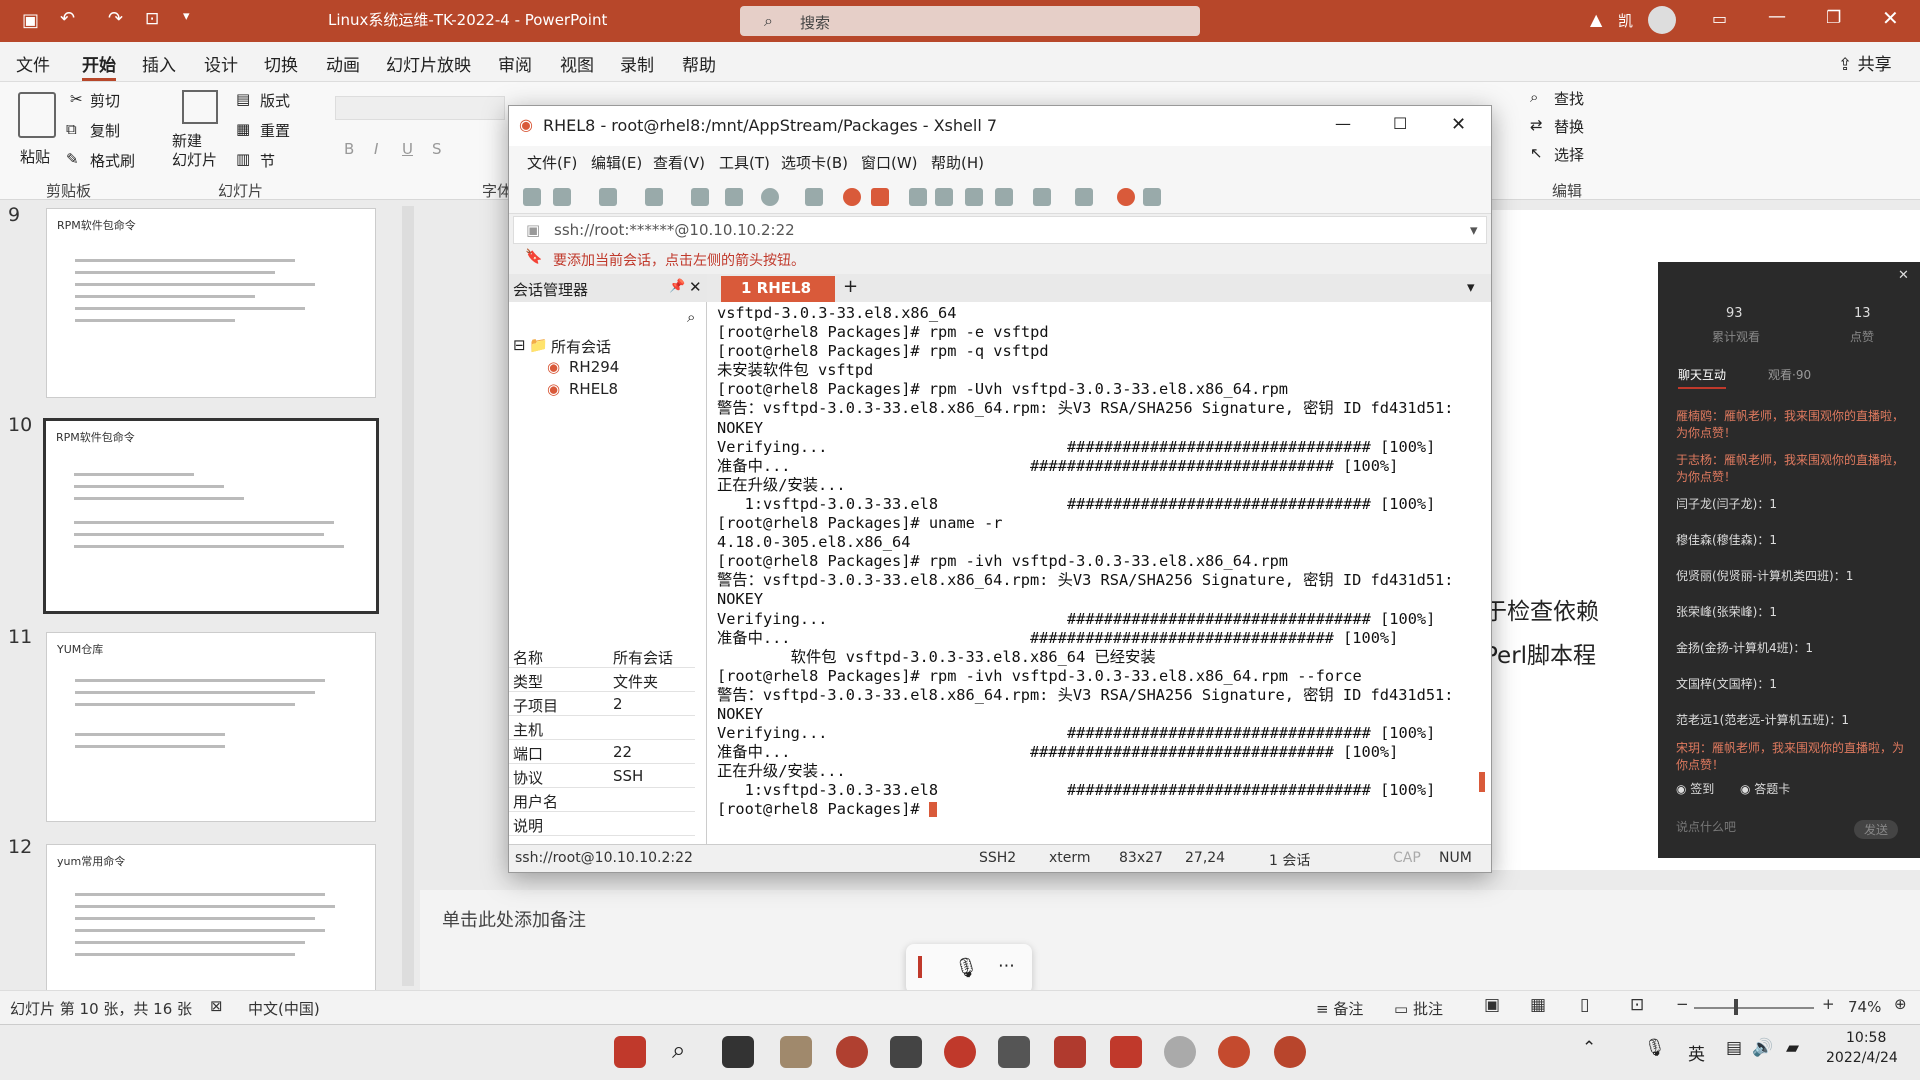 The width and height of the screenshot is (1920, 1080). I want to click on tab-review: 审阅, so click(515, 63).